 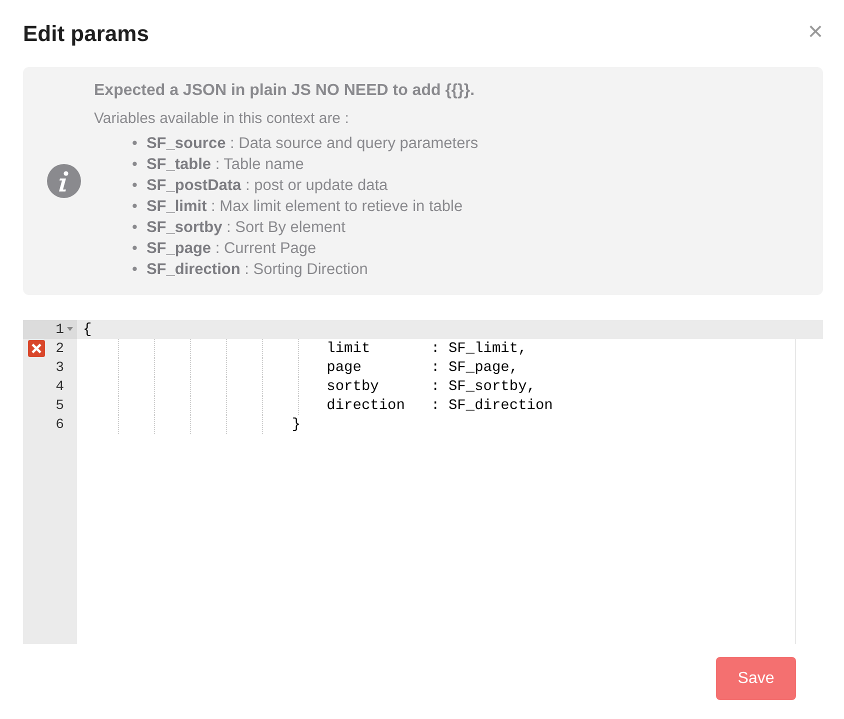 What do you see at coordinates (246, 228) in the screenshot?
I see `variable-item: SF_sortby : Sort By element` at bounding box center [246, 228].